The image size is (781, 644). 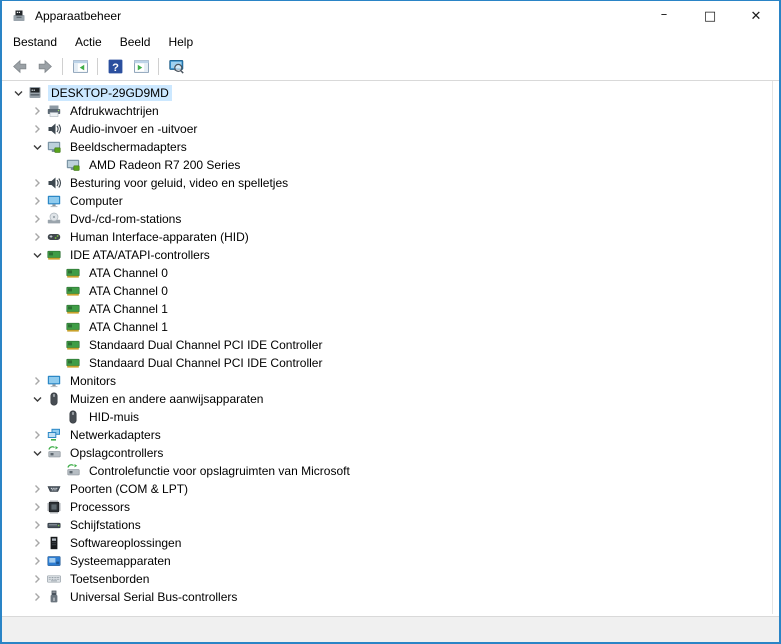 What do you see at coordinates (756, 16) in the screenshot?
I see `close-button: ✕` at bounding box center [756, 16].